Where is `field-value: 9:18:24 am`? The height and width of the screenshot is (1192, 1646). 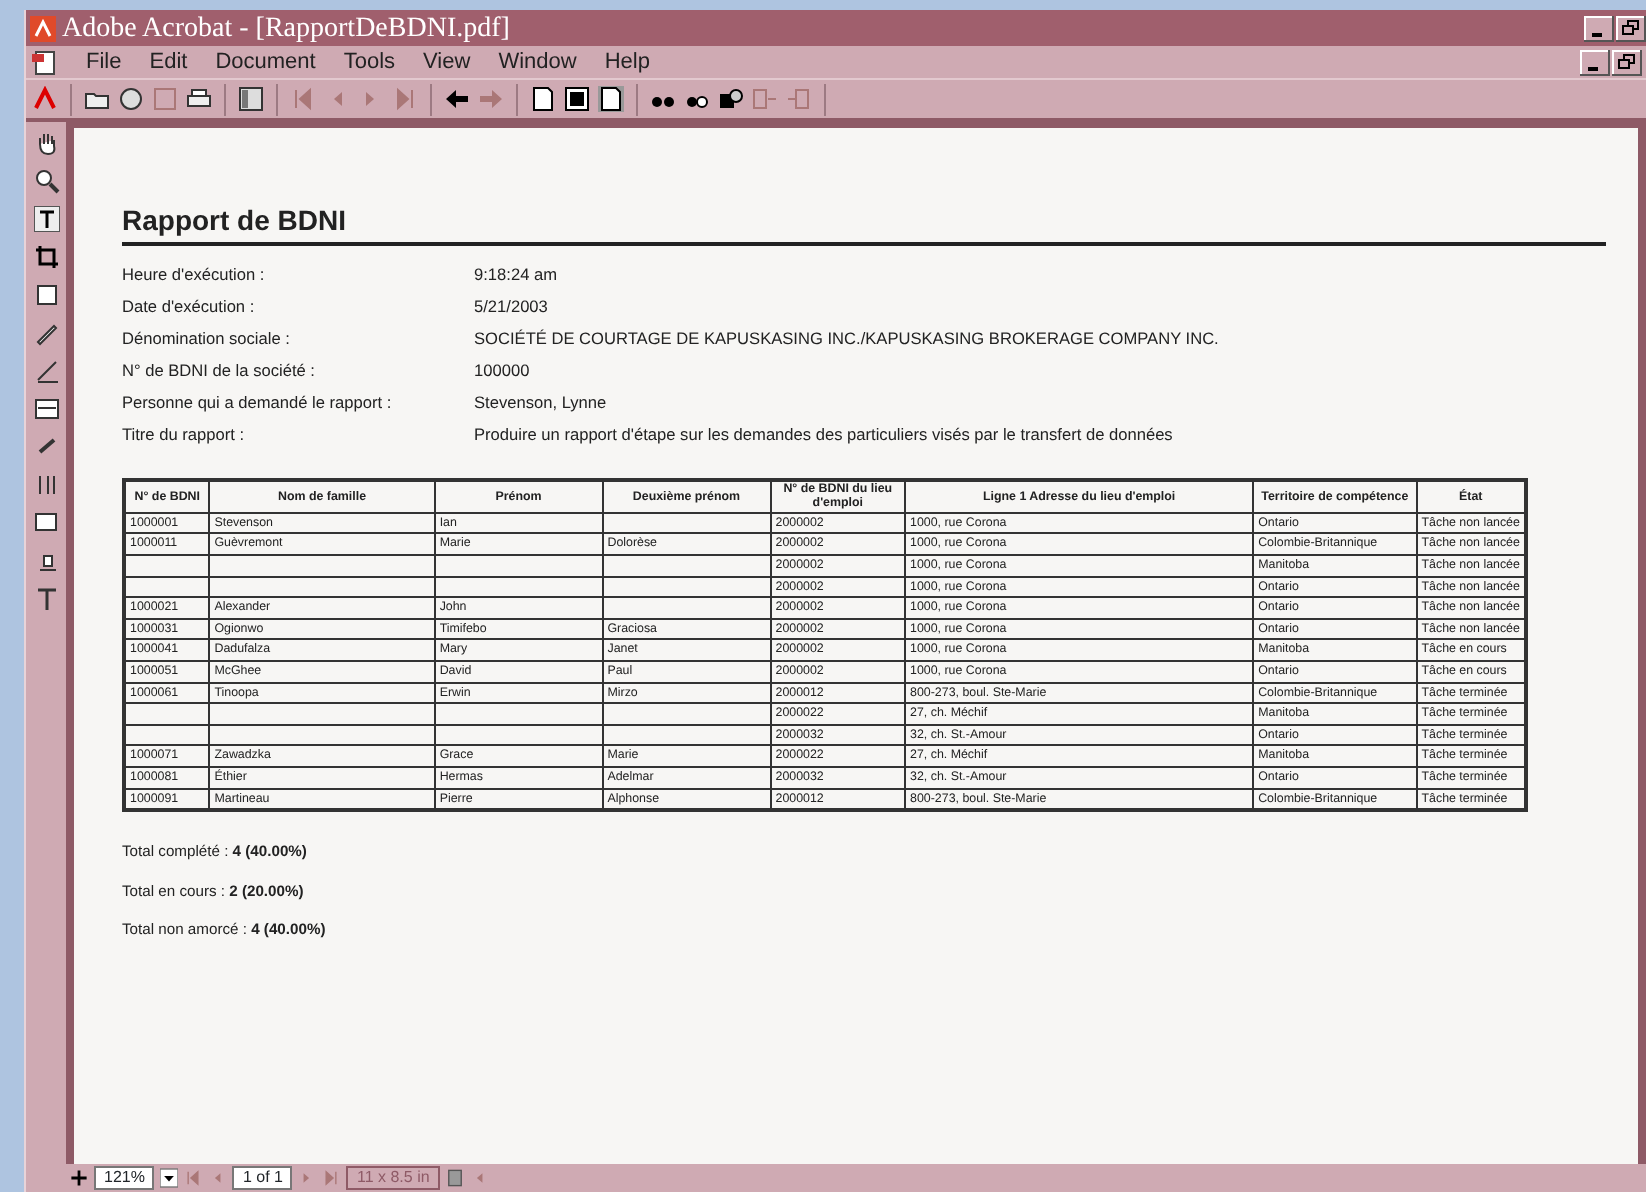
field-value: 9:18:24 am is located at coordinates (516, 274).